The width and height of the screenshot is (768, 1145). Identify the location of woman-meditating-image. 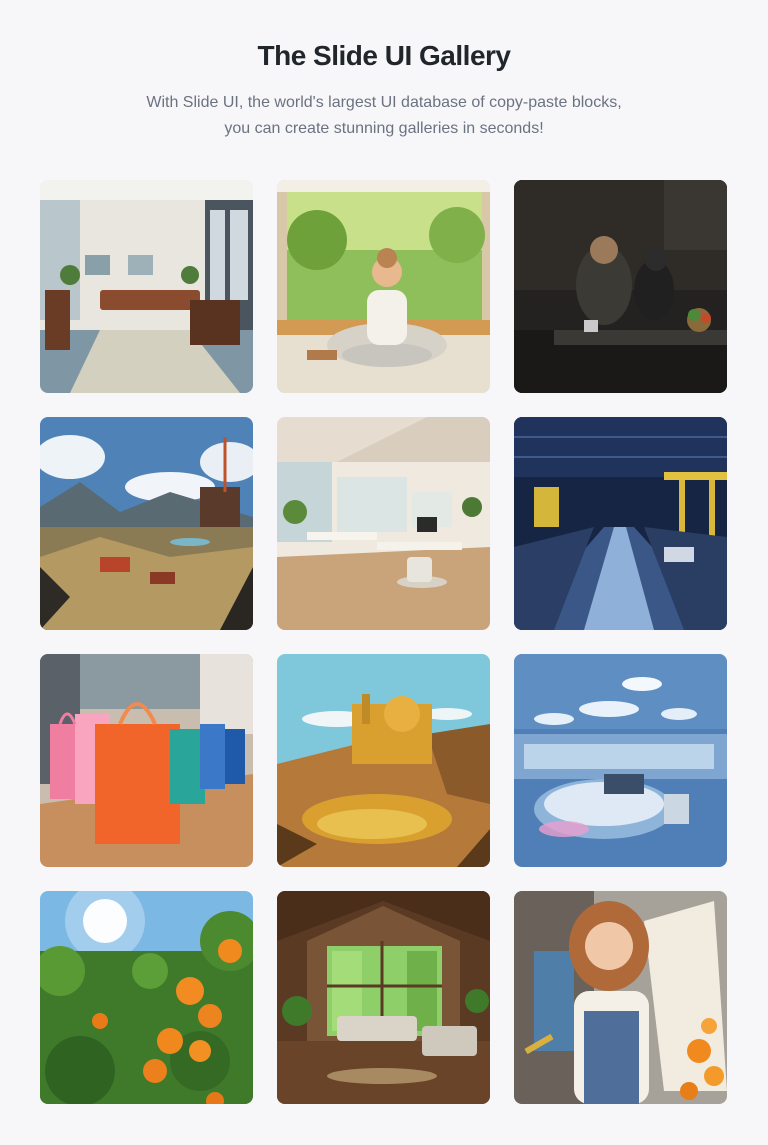
(383, 286).